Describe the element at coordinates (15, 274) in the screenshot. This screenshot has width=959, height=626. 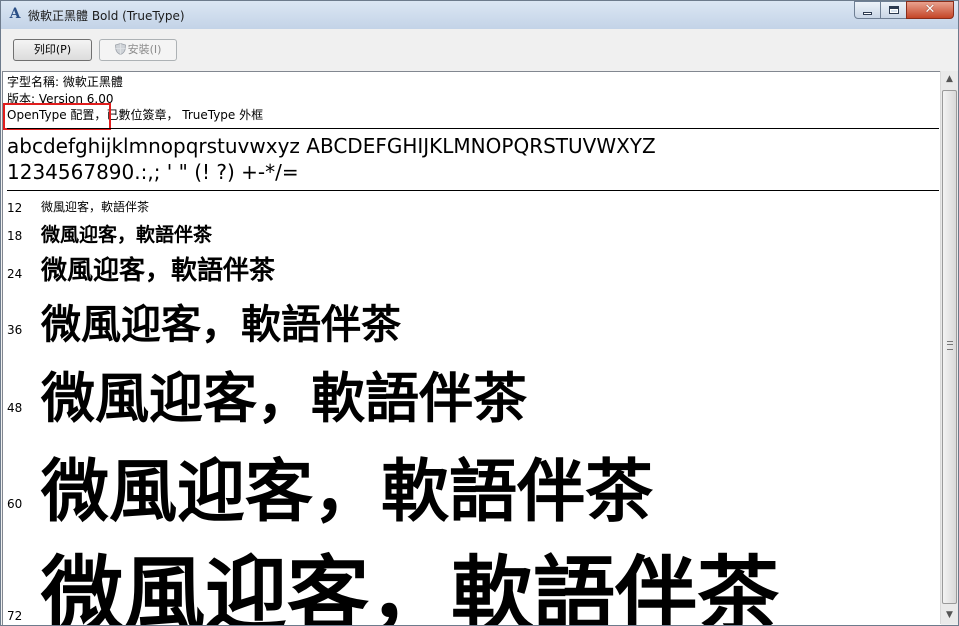
I see `size-label: 24` at that location.